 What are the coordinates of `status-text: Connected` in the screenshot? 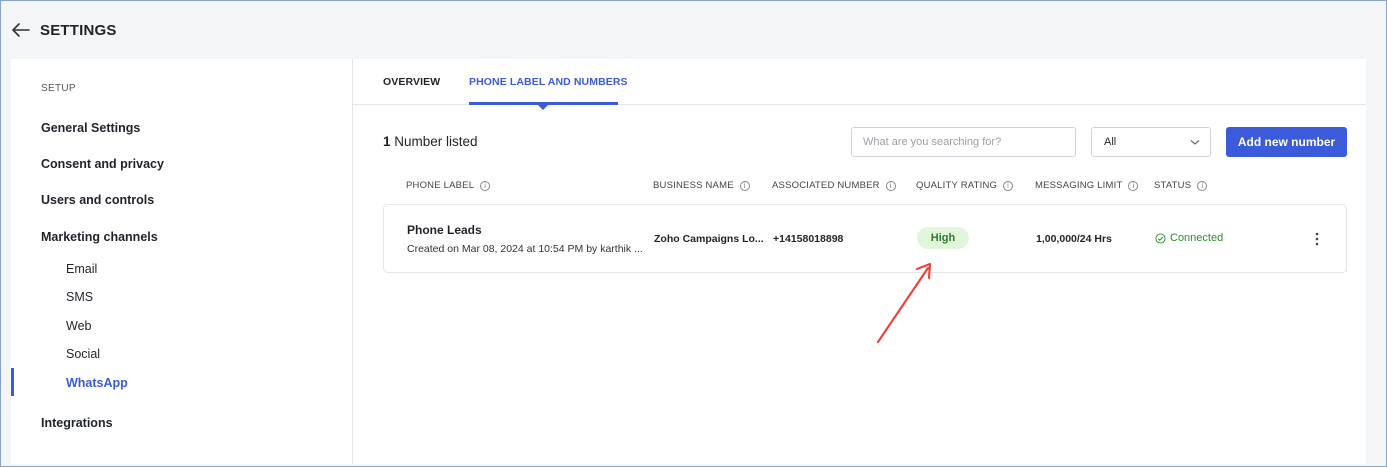 It's located at (1197, 238).